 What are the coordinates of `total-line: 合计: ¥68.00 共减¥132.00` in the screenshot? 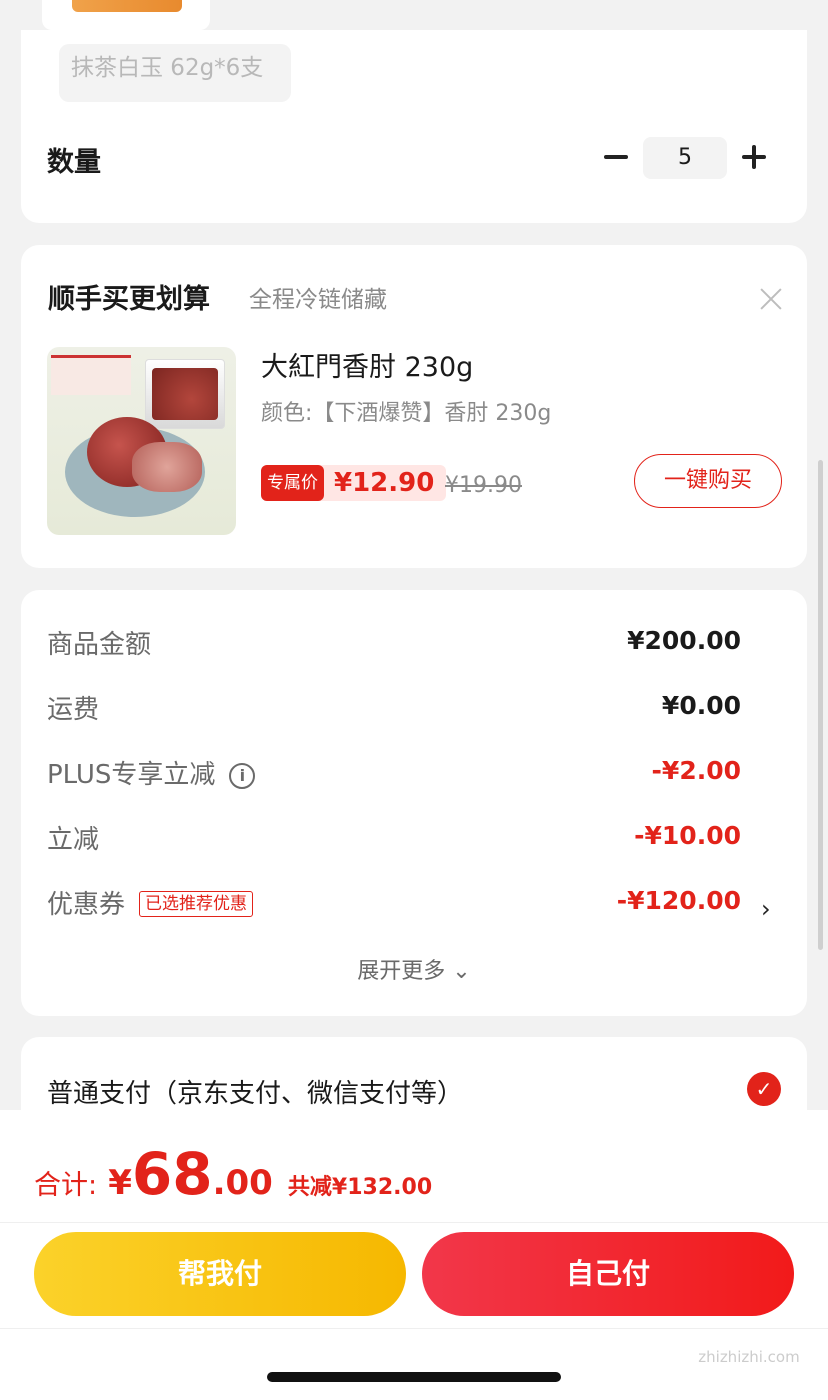 It's located at (233, 1174).